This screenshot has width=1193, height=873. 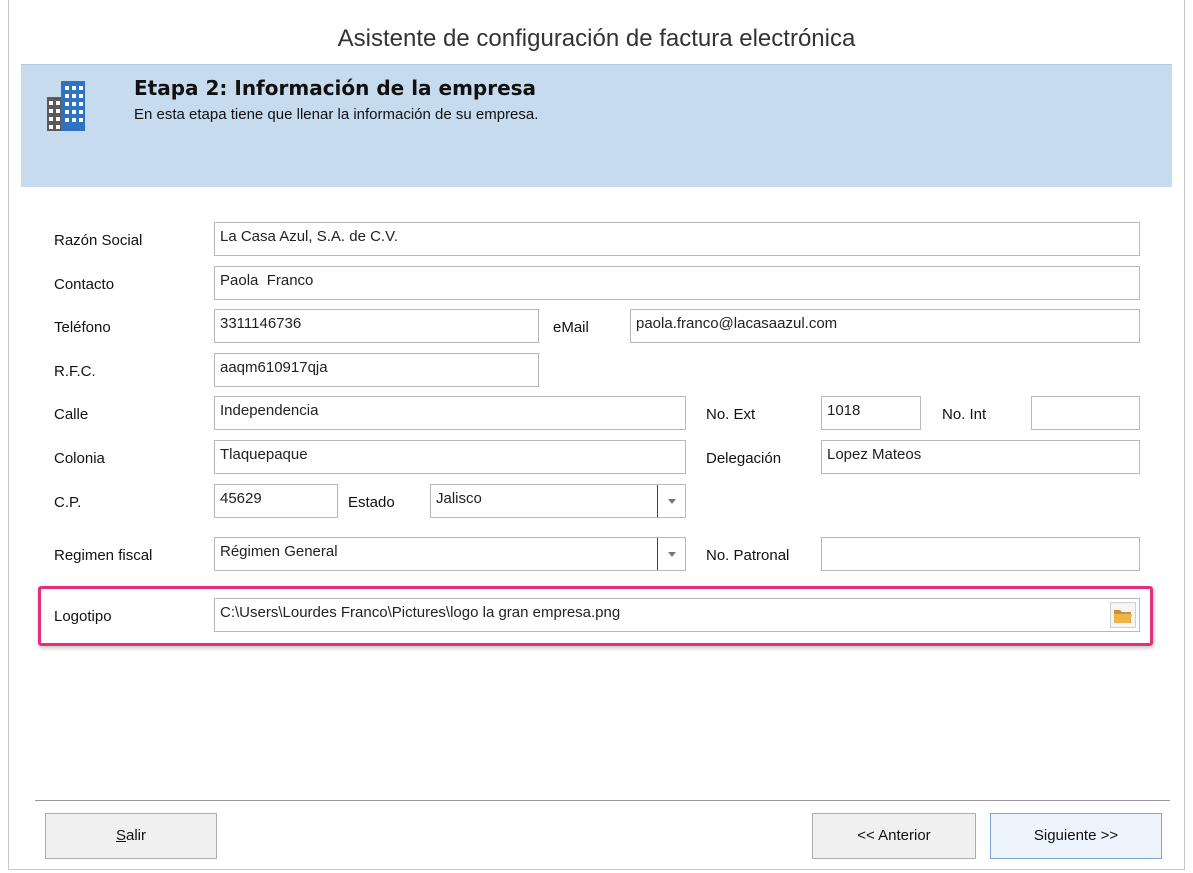 I want to click on no-patronal-label: No. Patronal, so click(x=748, y=555).